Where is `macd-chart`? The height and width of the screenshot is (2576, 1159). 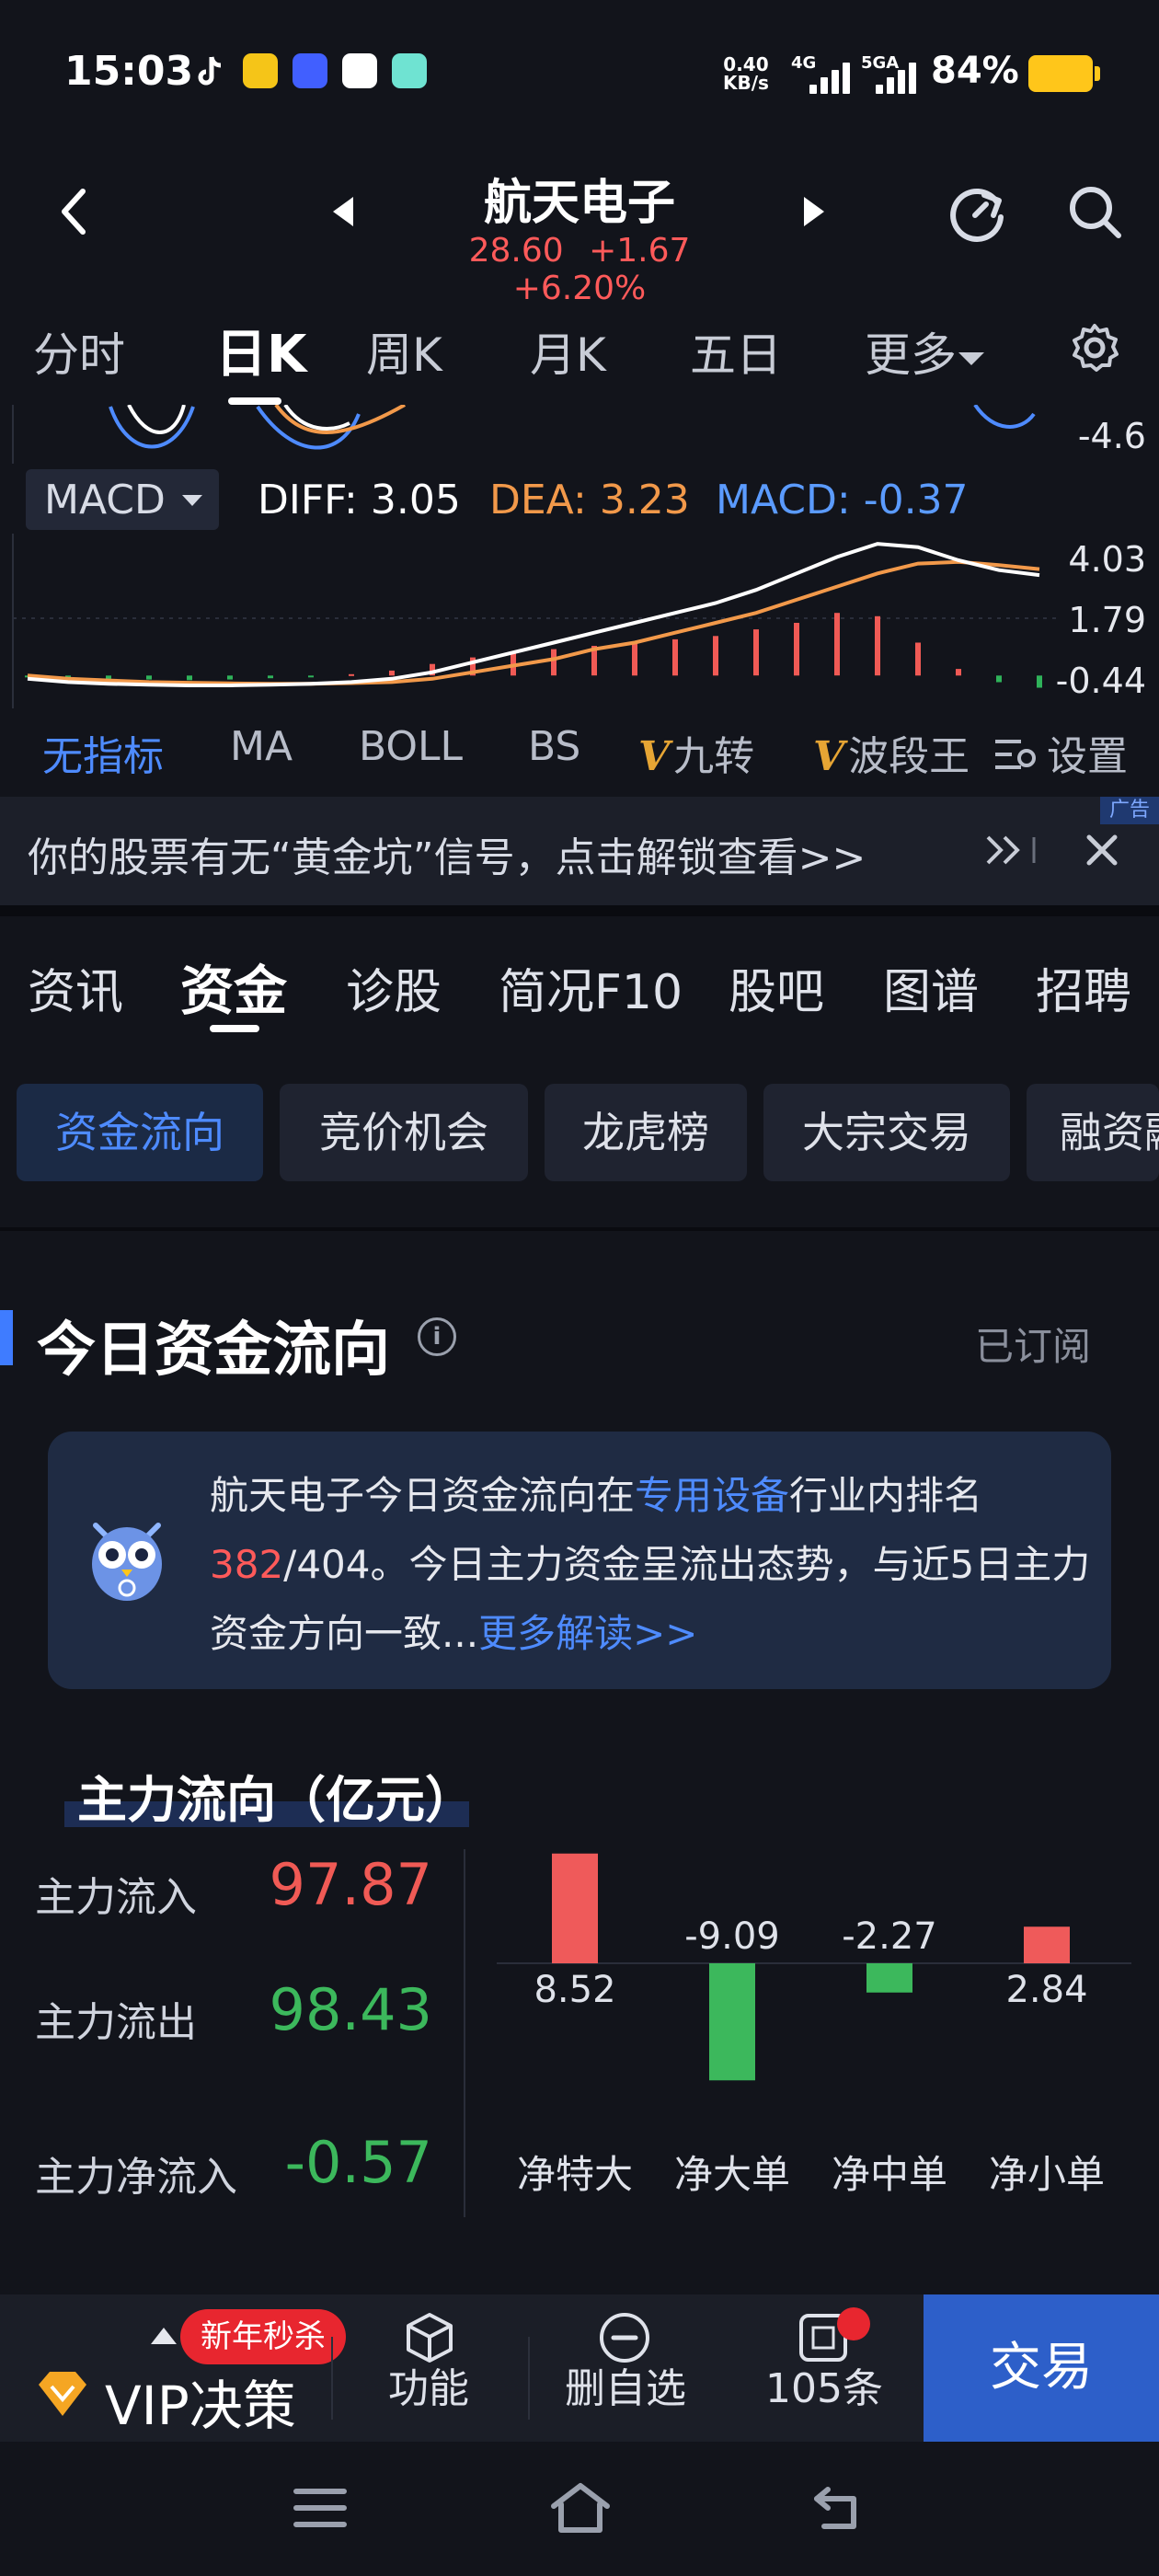 macd-chart is located at coordinates (535, 621).